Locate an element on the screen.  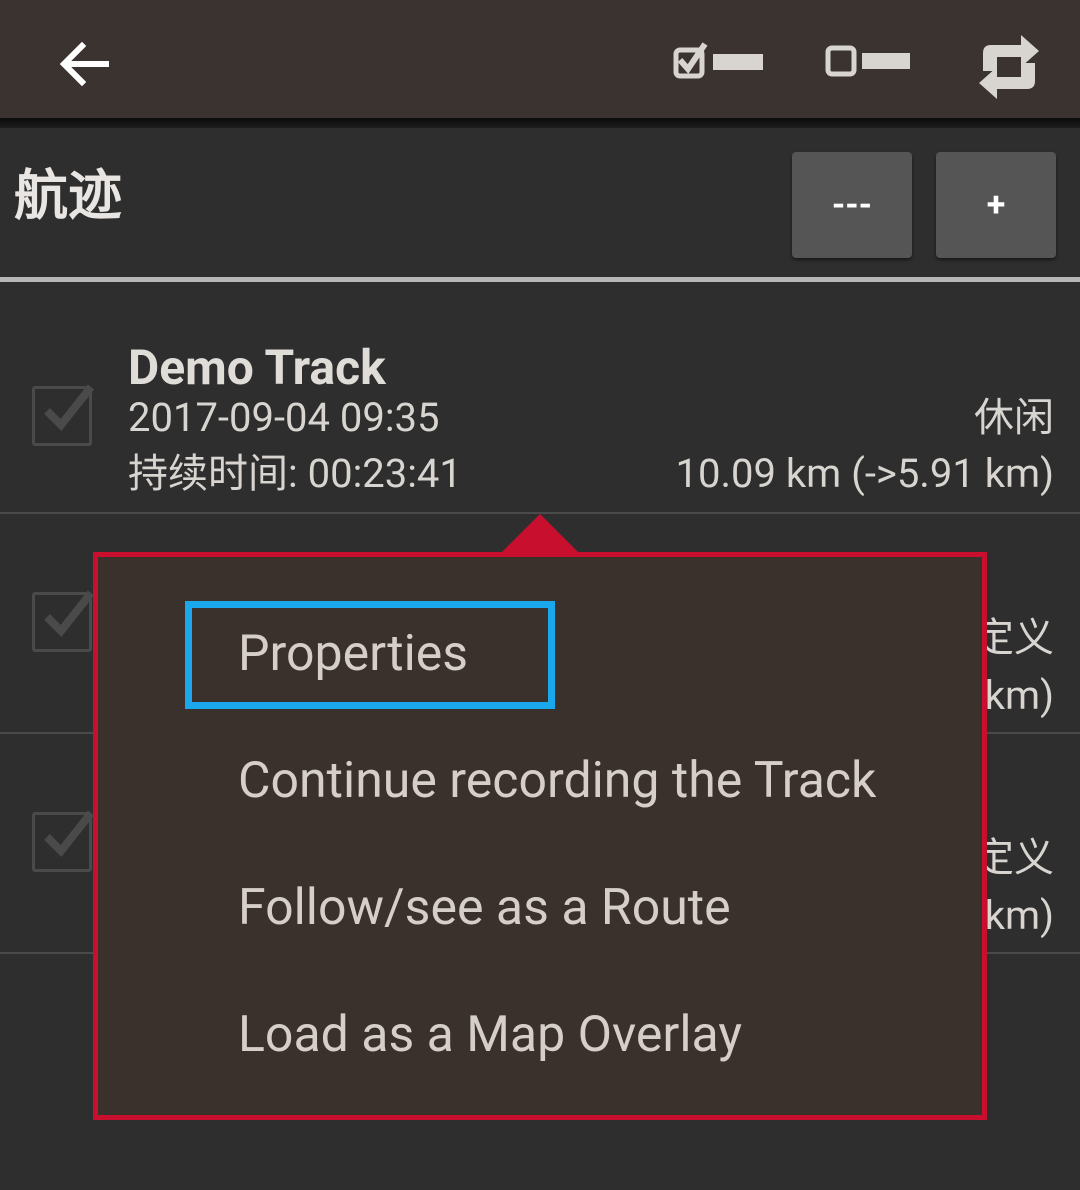
track-distance: 10.09 km (->5.91 km) is located at coordinates (864, 473).